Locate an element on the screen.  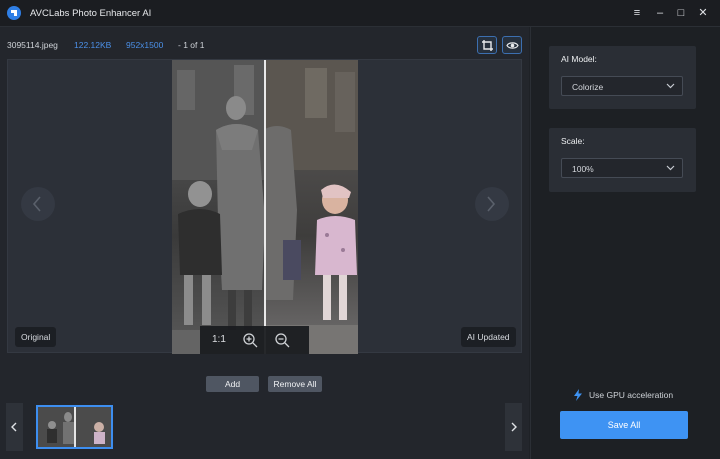
scale-select: 100% is located at coordinates (622, 168).